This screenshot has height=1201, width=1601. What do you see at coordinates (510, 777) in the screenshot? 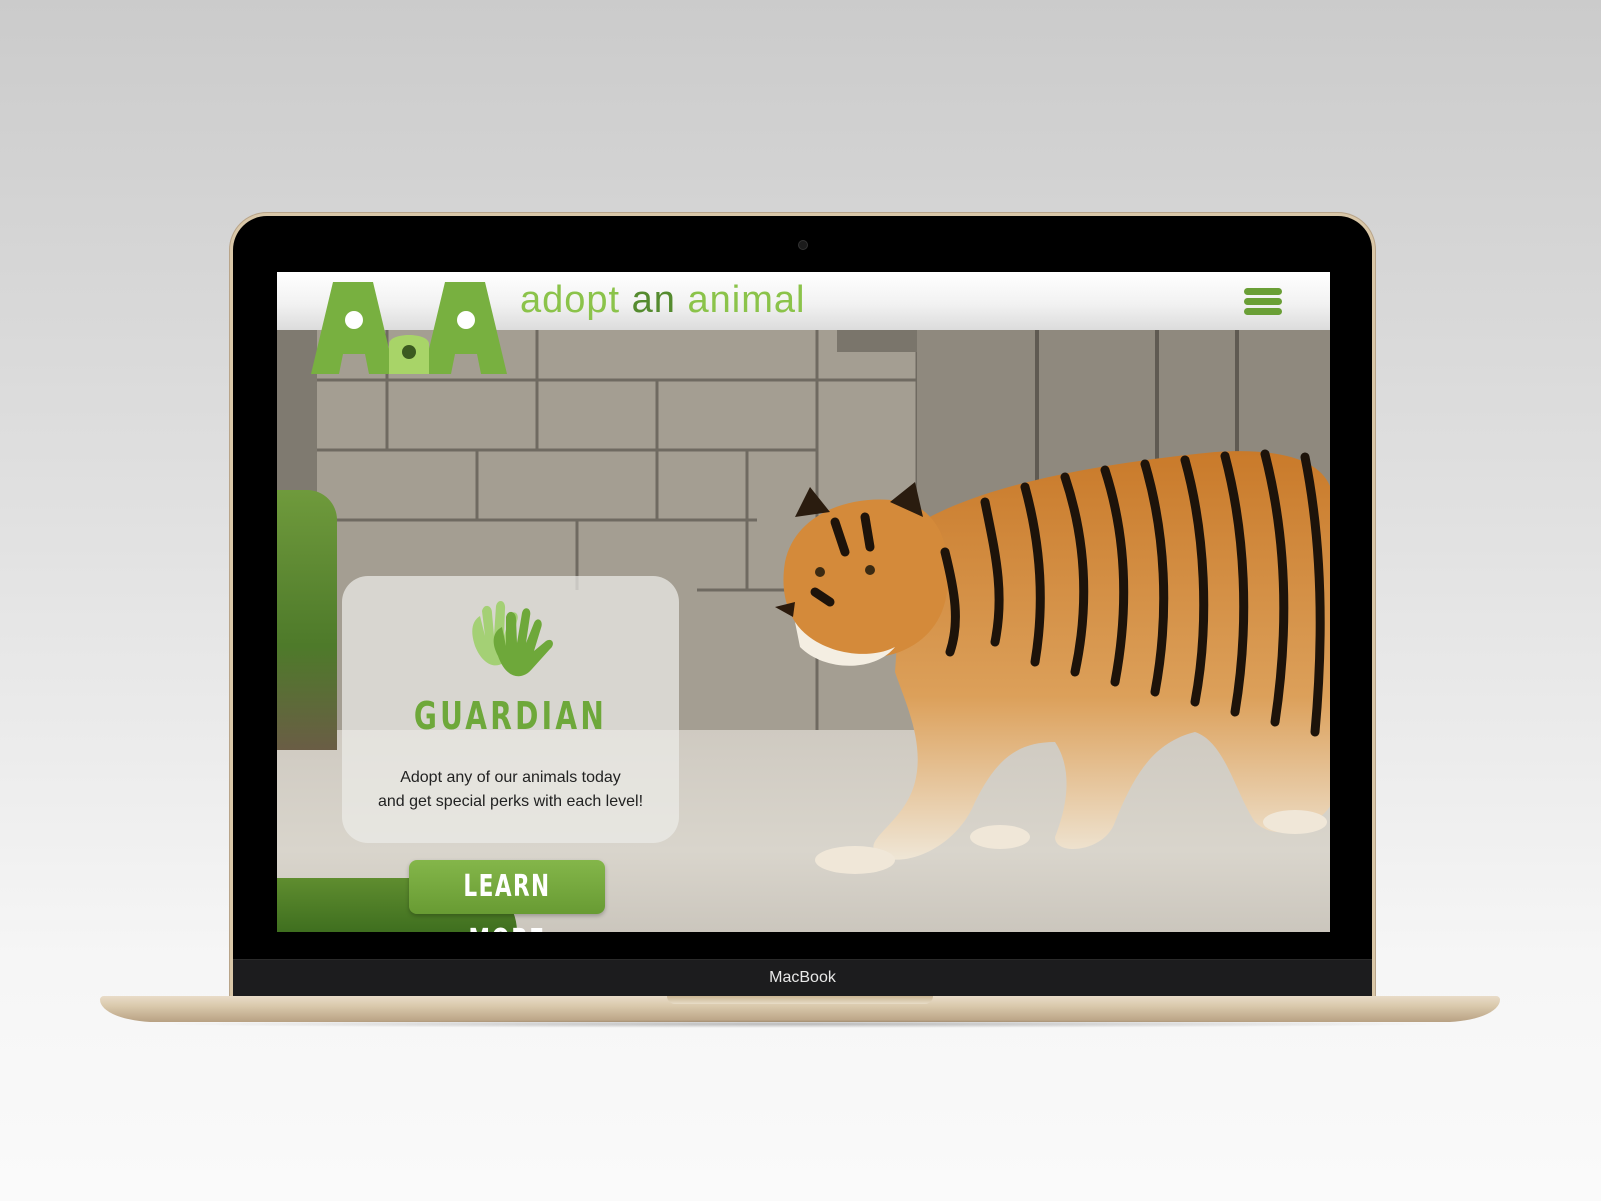
I see `card-text-line1: Adopt any of our animals today` at bounding box center [510, 777].